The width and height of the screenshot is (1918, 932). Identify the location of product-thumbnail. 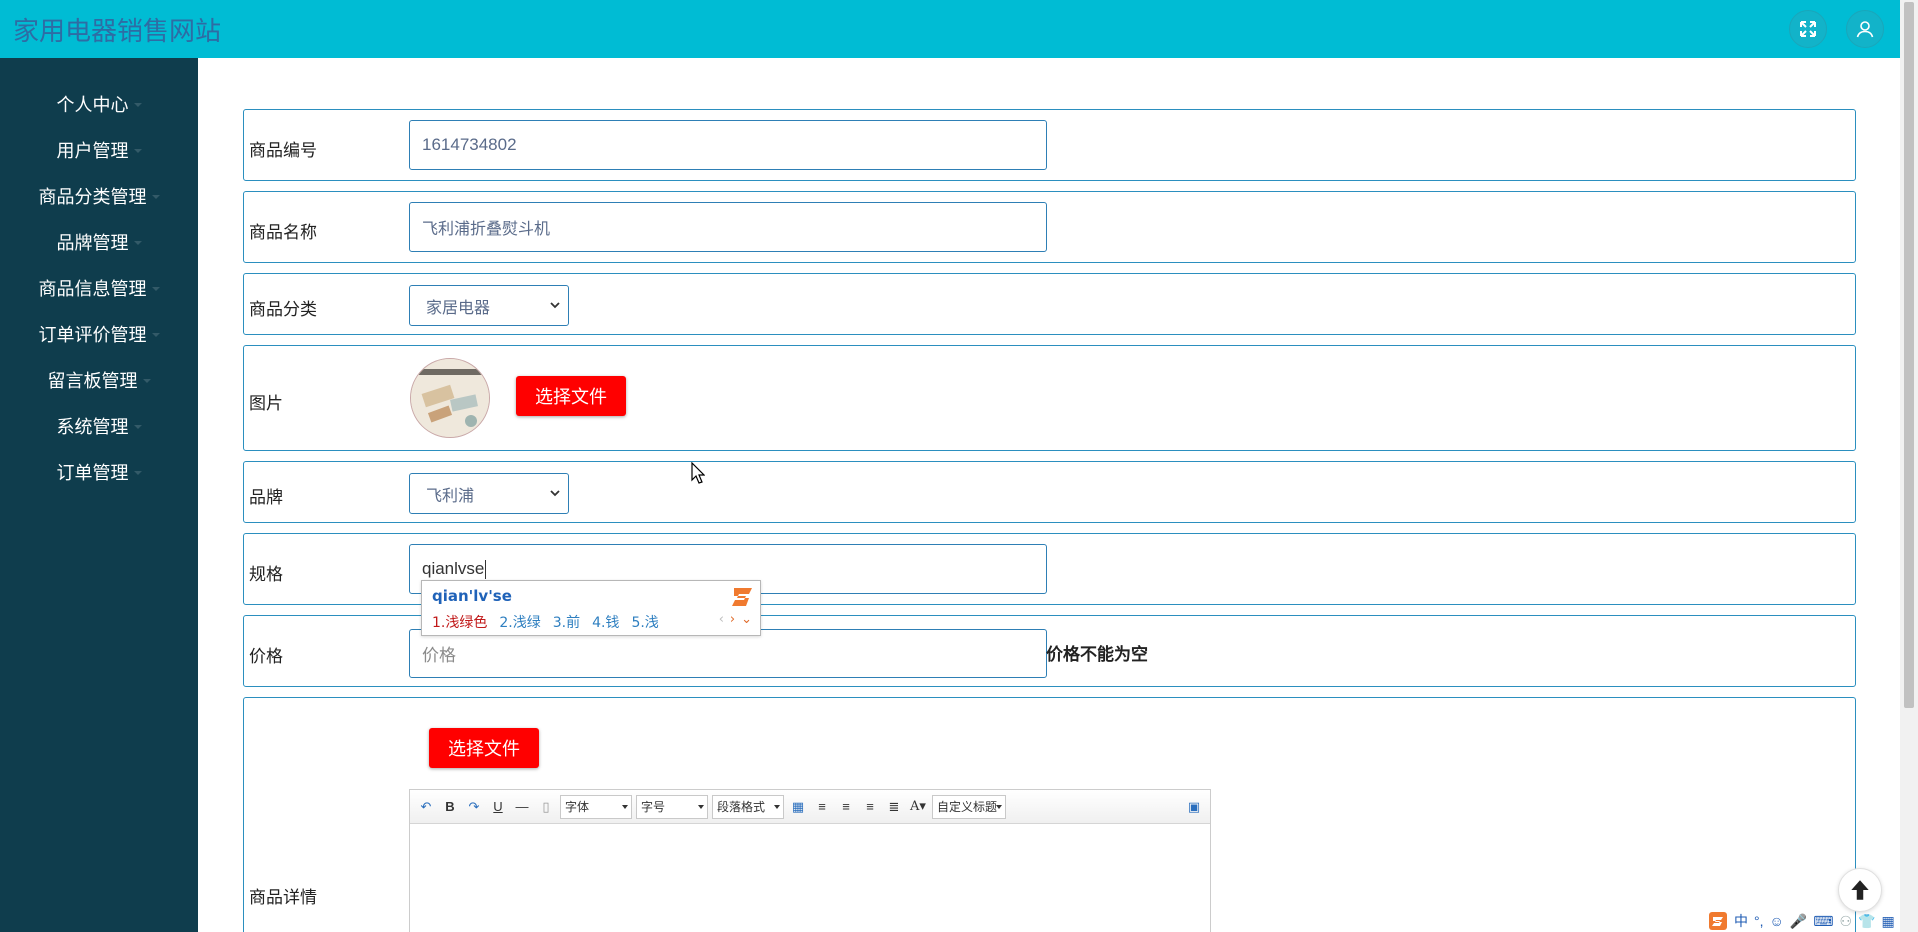
(450, 398).